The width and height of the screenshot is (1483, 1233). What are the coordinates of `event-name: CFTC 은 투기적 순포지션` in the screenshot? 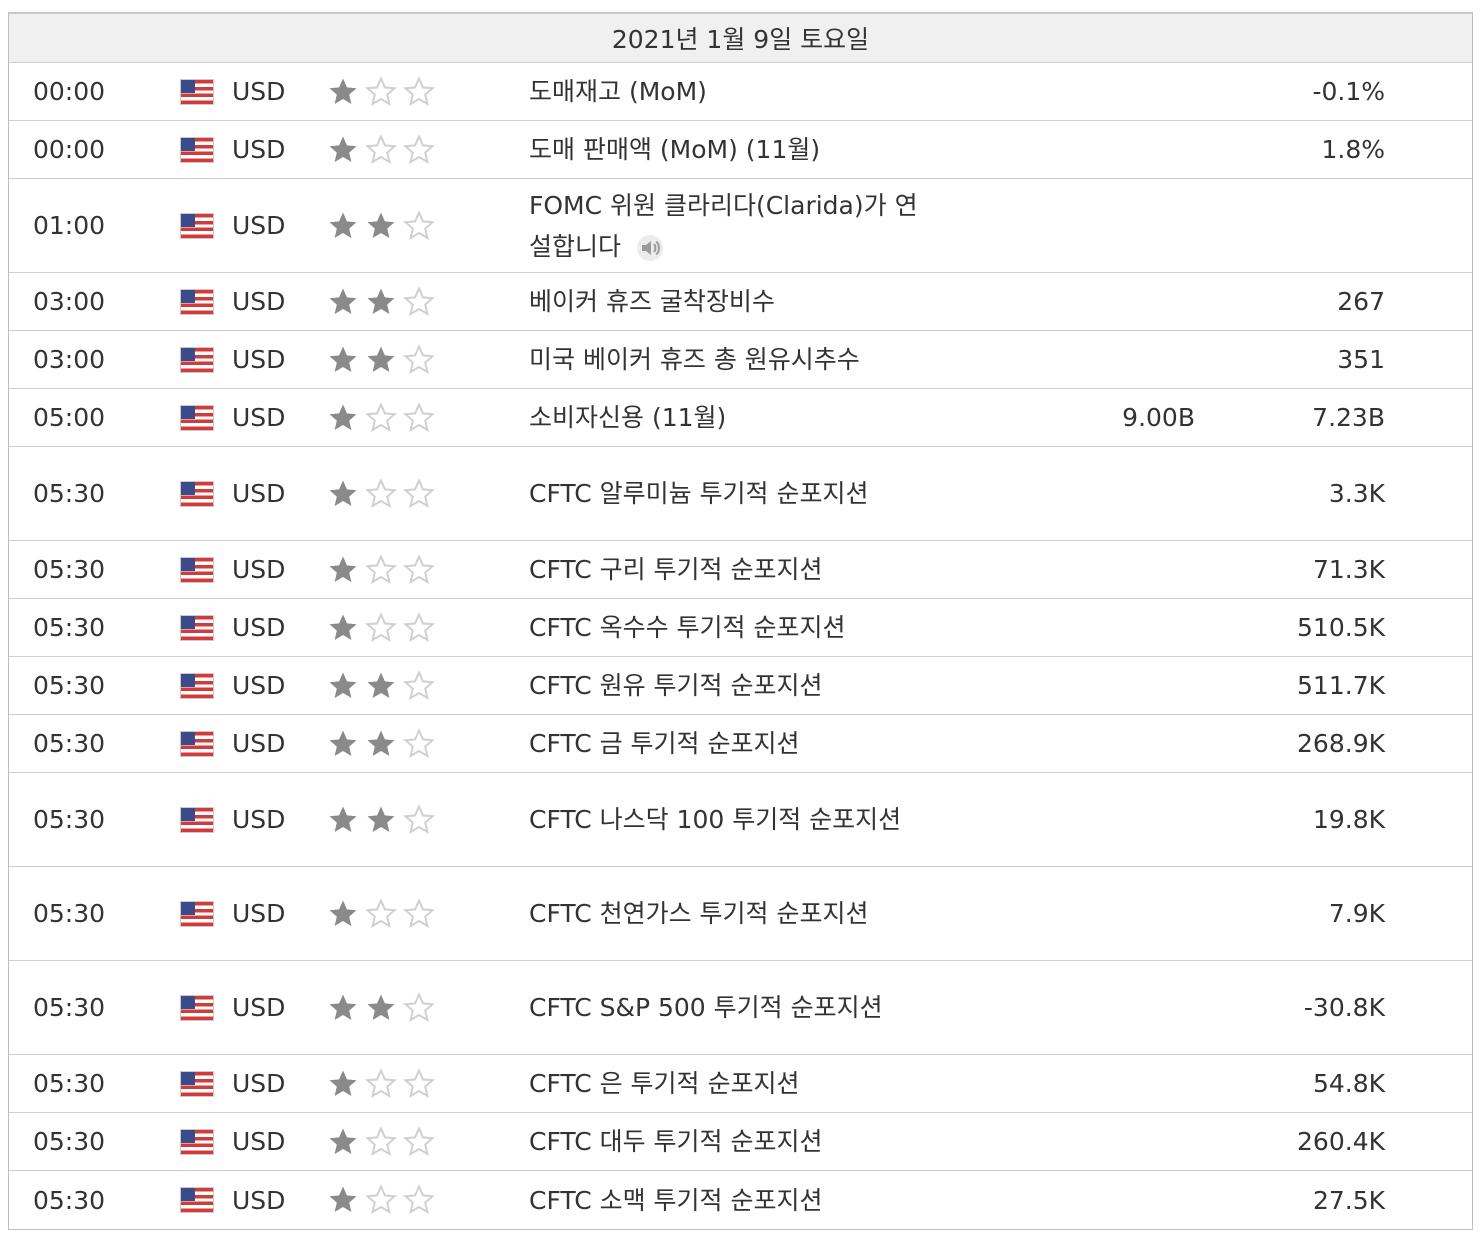 It's located at (664, 1083).